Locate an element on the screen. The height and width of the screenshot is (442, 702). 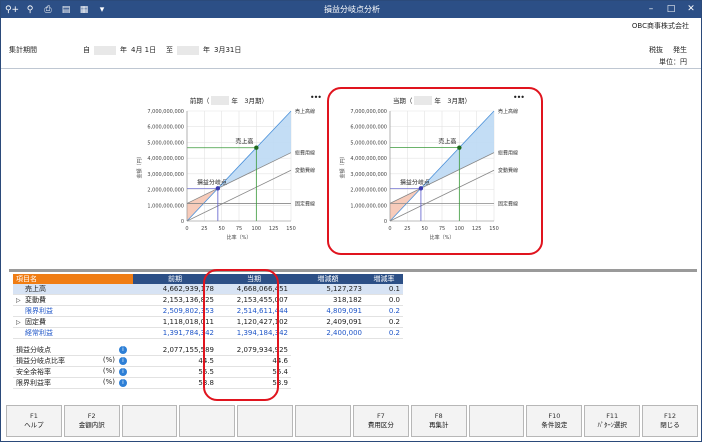
period-row: 集計期間 自 年 4月 1日 至 年 3月31日 is located at coordinates (351, 54).